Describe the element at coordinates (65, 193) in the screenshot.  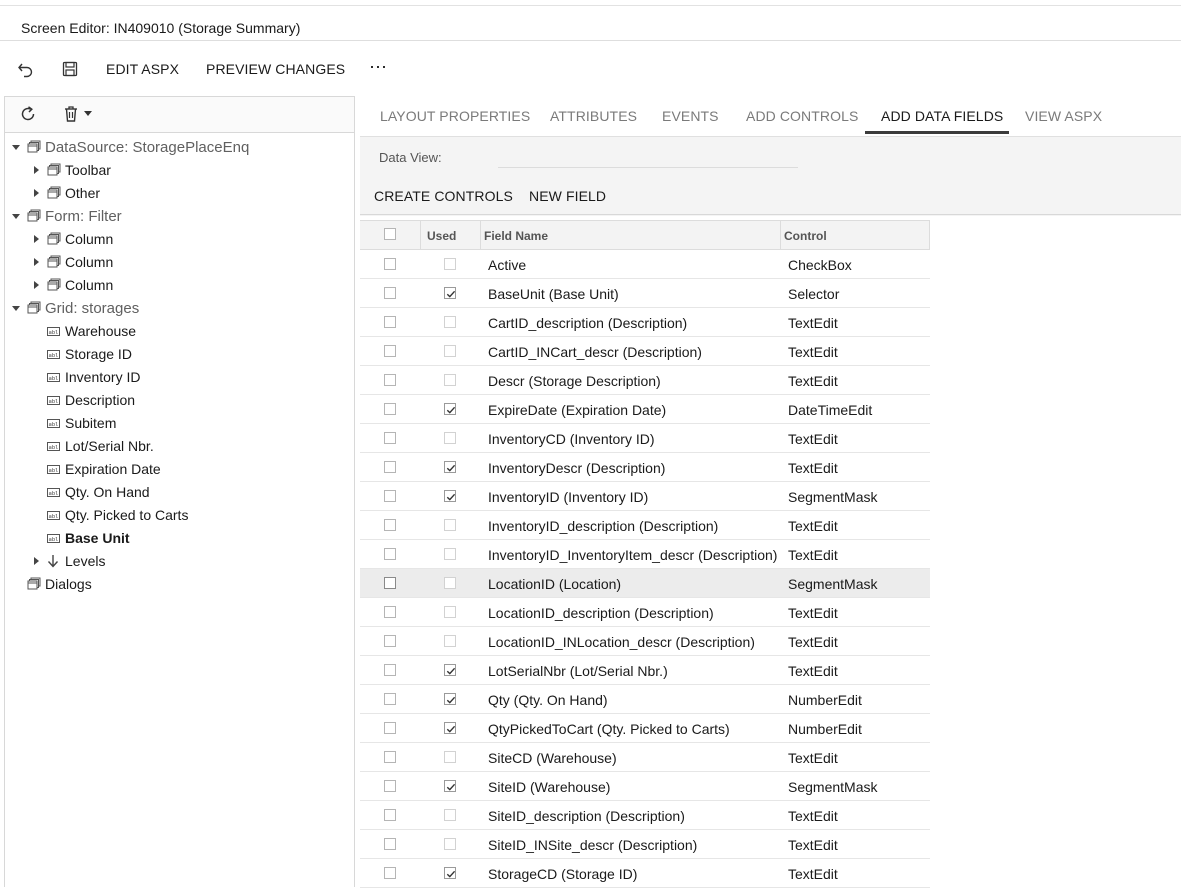
I see `tree-node: Other` at that location.